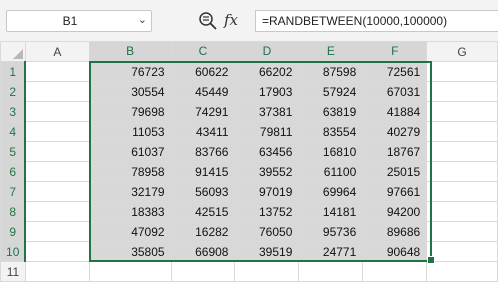  Describe the element at coordinates (130, 52) in the screenshot. I see `column-header-b: B` at that location.